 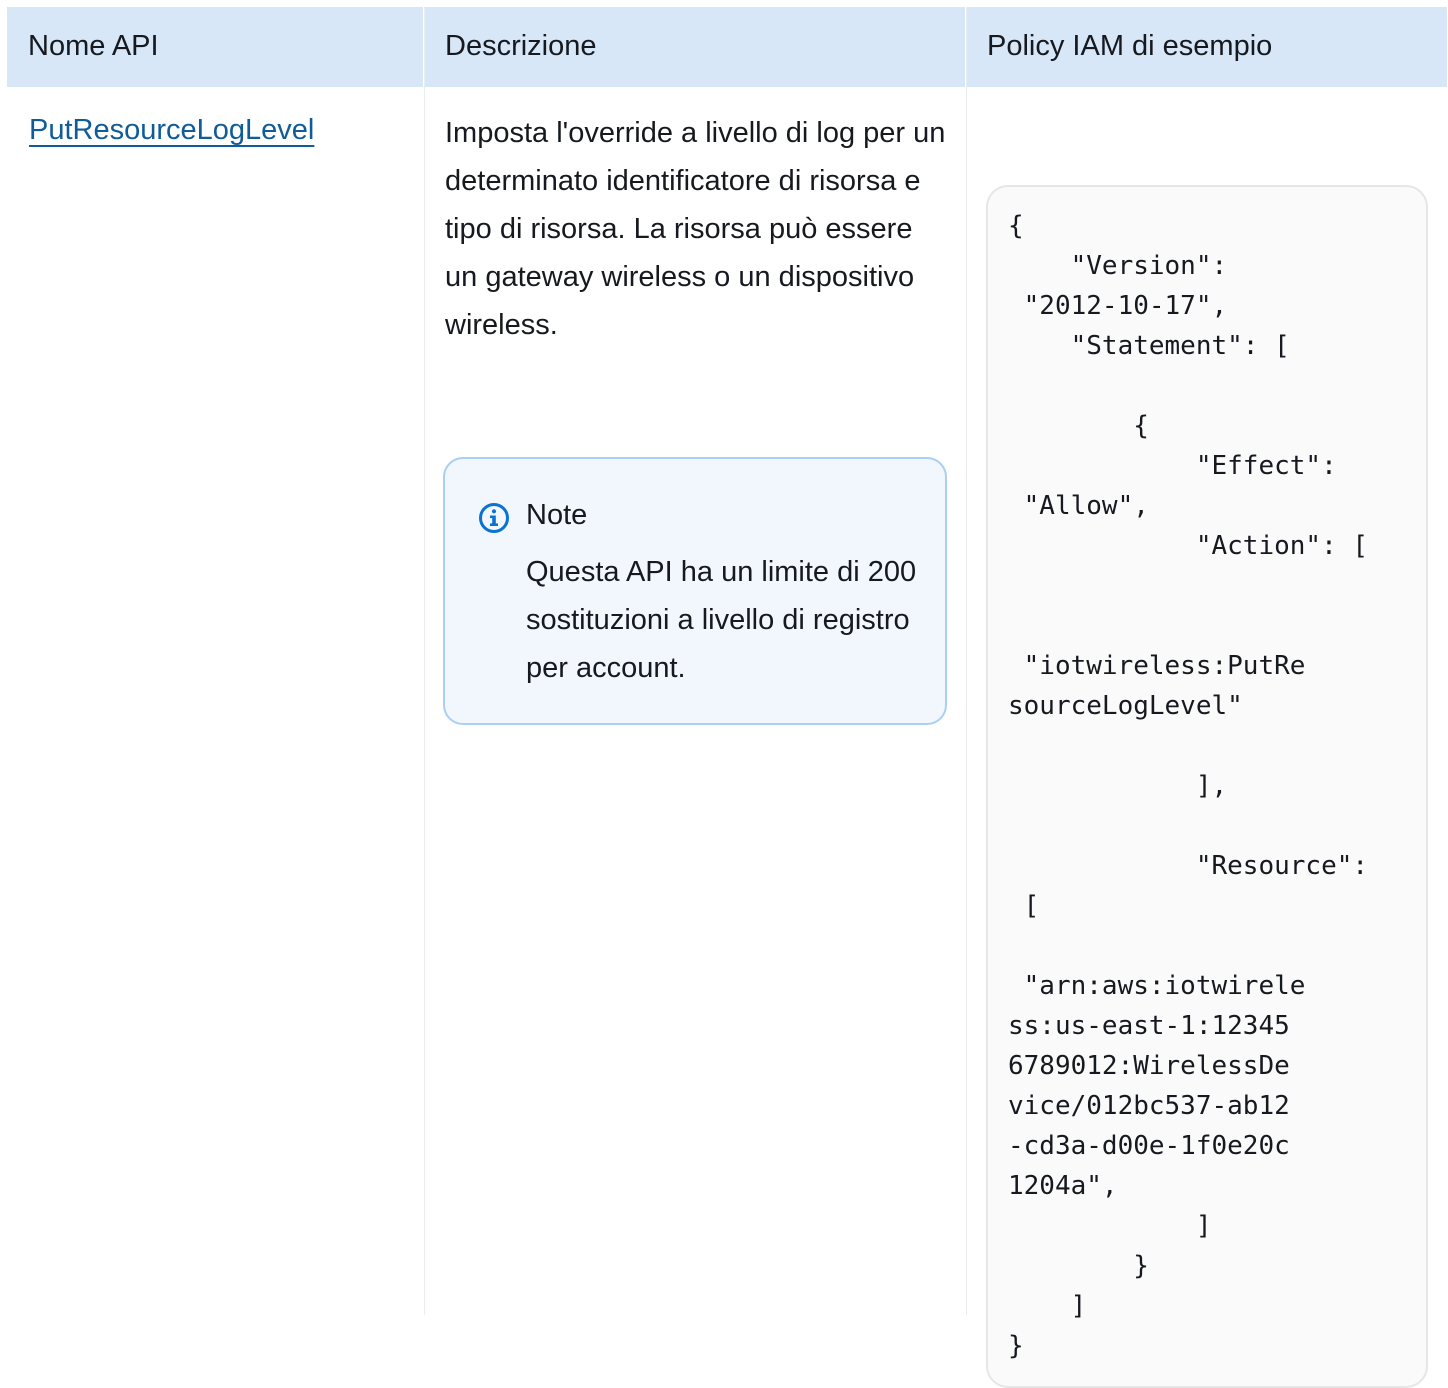 I want to click on note-title: Note, so click(x=557, y=515).